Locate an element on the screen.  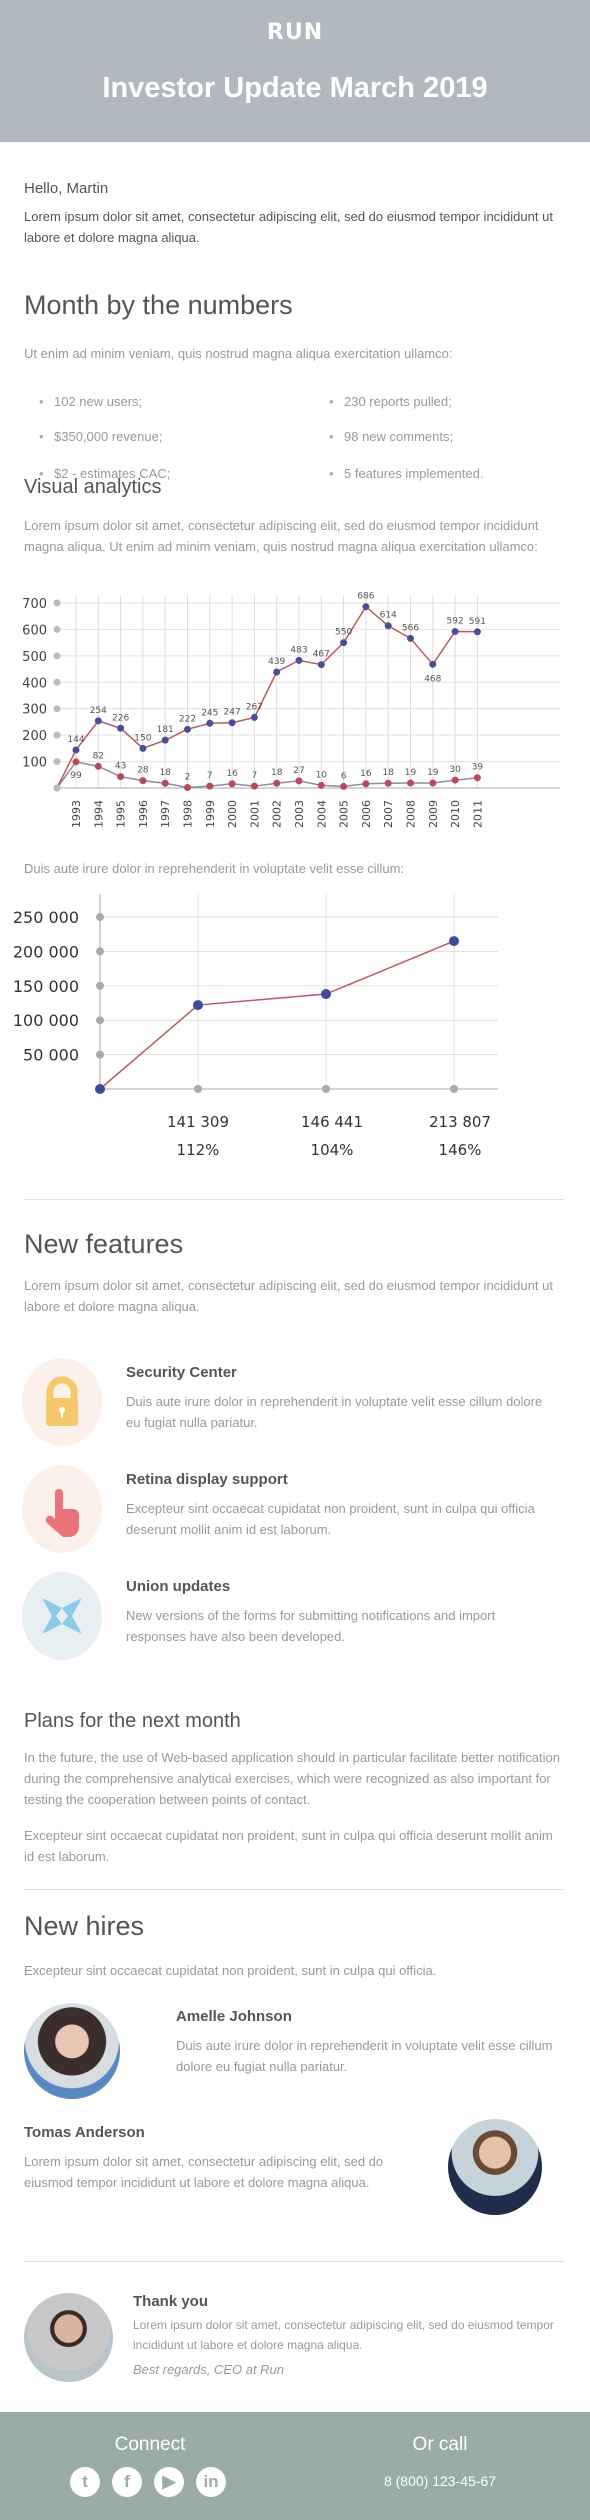
data-label: 28 is located at coordinates (143, 771).